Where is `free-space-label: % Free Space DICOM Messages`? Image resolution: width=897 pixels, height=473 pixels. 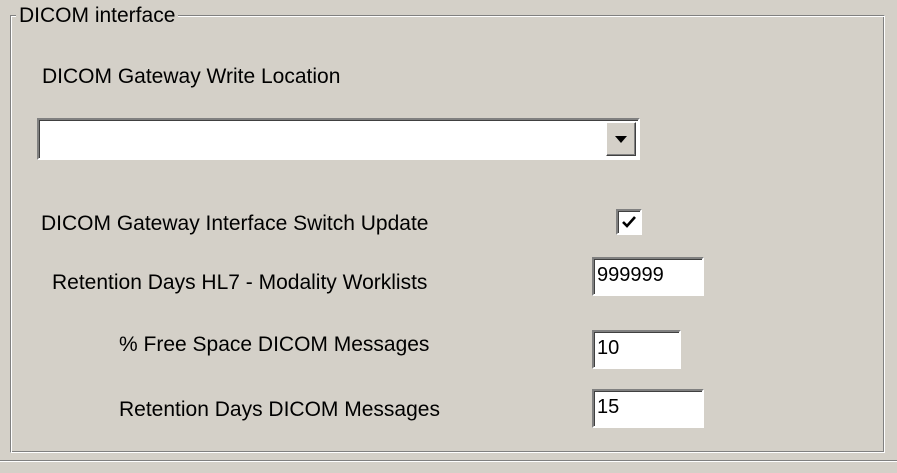 free-space-label: % Free Space DICOM Messages is located at coordinates (274, 344).